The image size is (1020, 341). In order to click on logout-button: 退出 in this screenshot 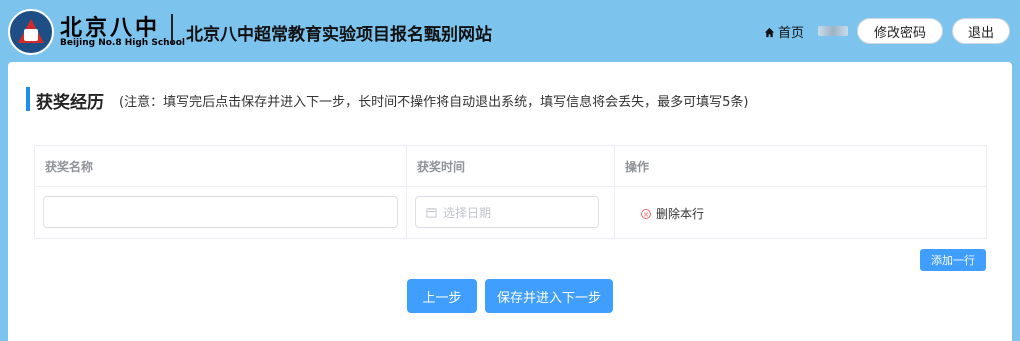, I will do `click(981, 31)`.